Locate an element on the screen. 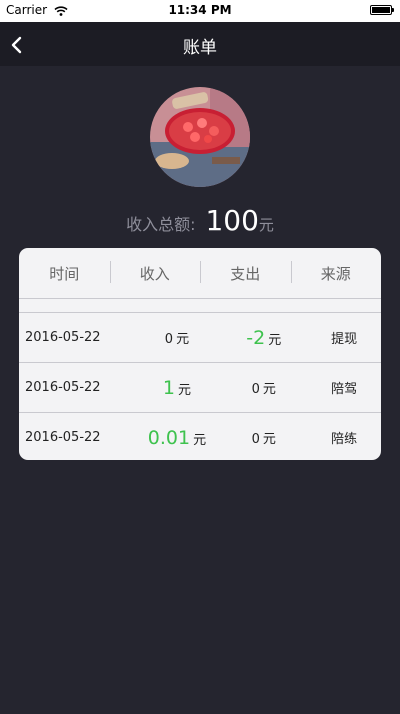 The height and width of the screenshot is (714, 400). total-unit: 元 is located at coordinates (266, 225).